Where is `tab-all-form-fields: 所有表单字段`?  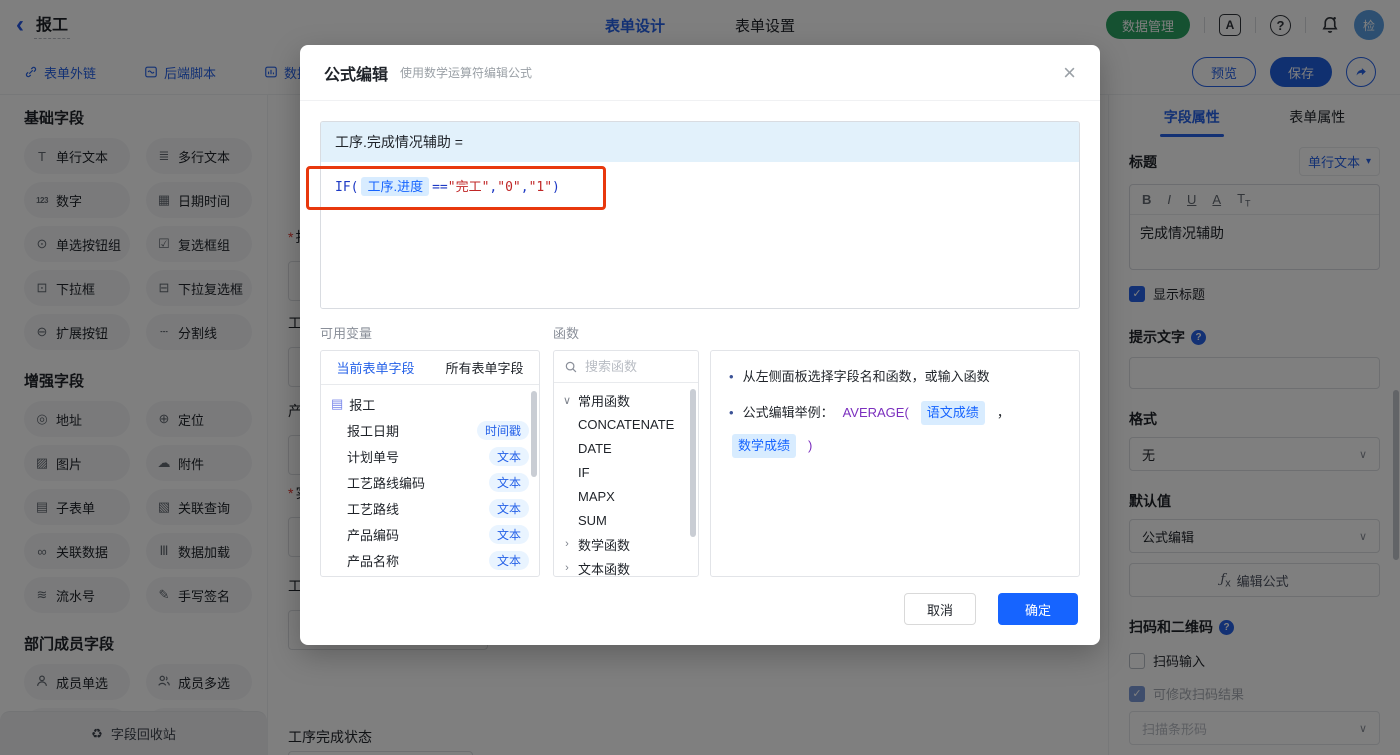
tab-all-form-fields: 所有表单字段 is located at coordinates (484, 367).